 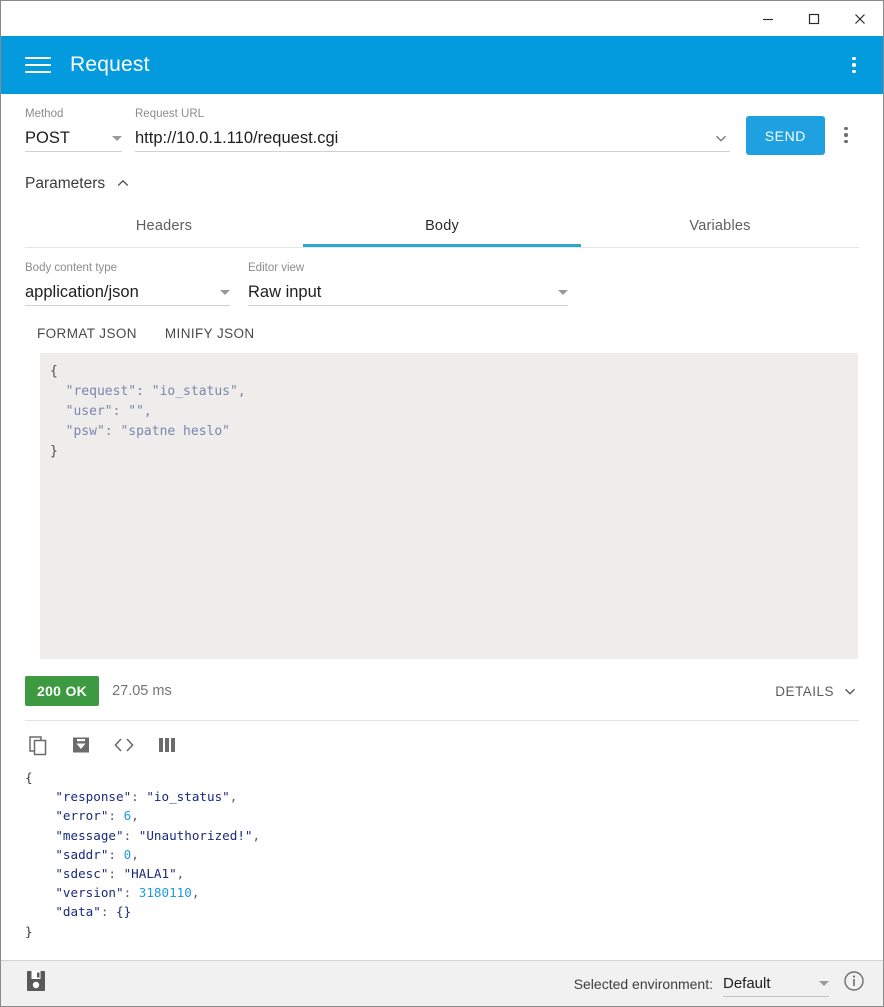 I want to click on details-button: DETAILS, so click(x=817, y=691).